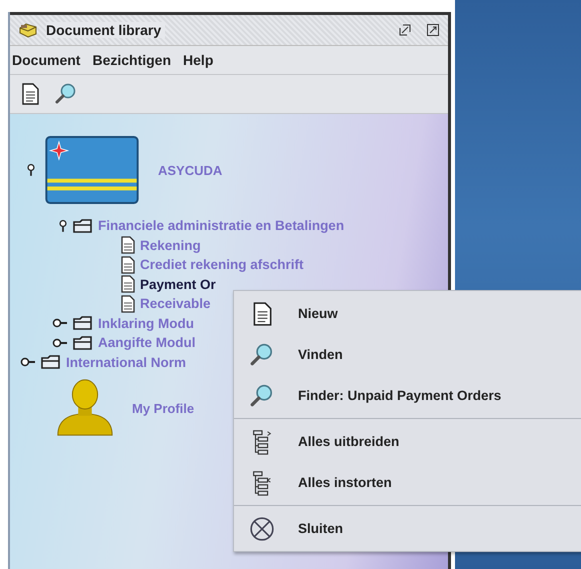 Image resolution: width=581 pixels, height=569 pixels. I want to click on menu-item: Vinden, so click(407, 354).